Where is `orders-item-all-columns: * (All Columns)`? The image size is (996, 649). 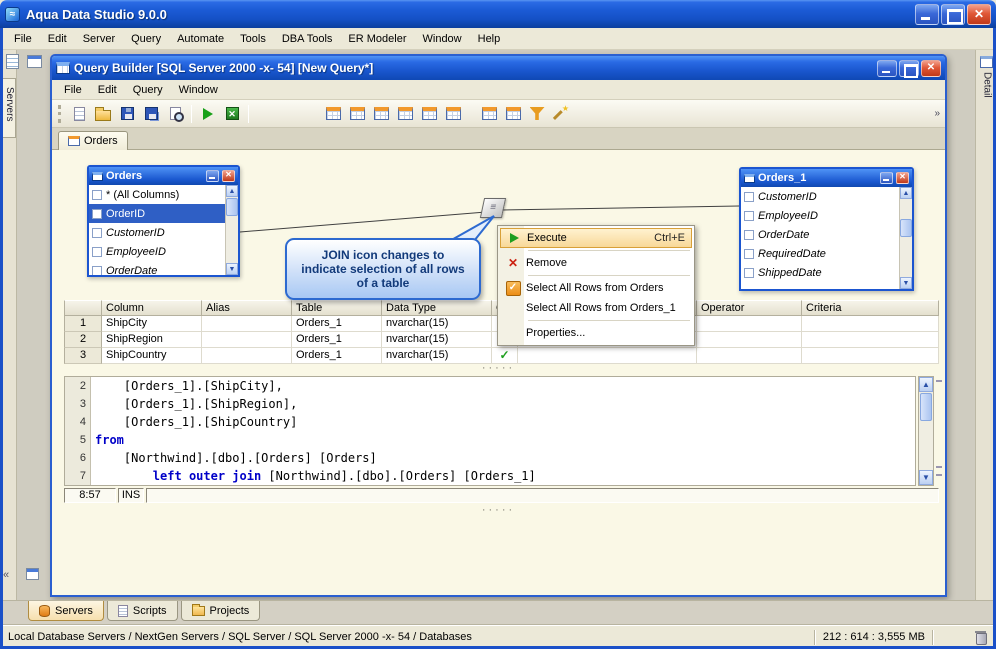
orders-item-all-columns: * (All Columns) is located at coordinates (157, 194).